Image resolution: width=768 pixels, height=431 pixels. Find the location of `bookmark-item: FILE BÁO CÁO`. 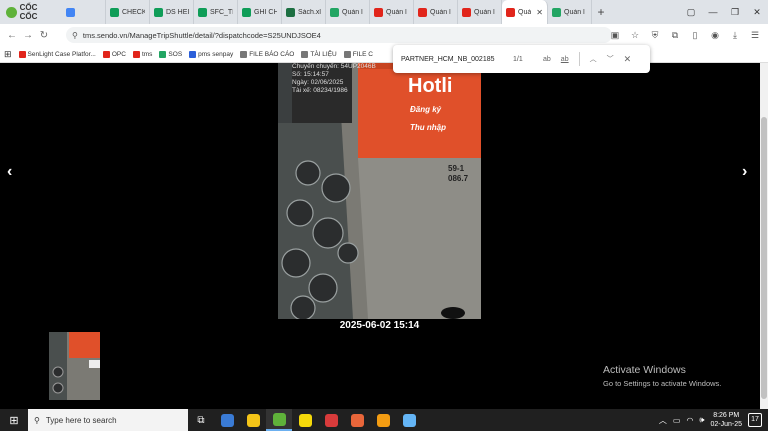

bookmark-item: FILE BÁO CÁO is located at coordinates (267, 54).